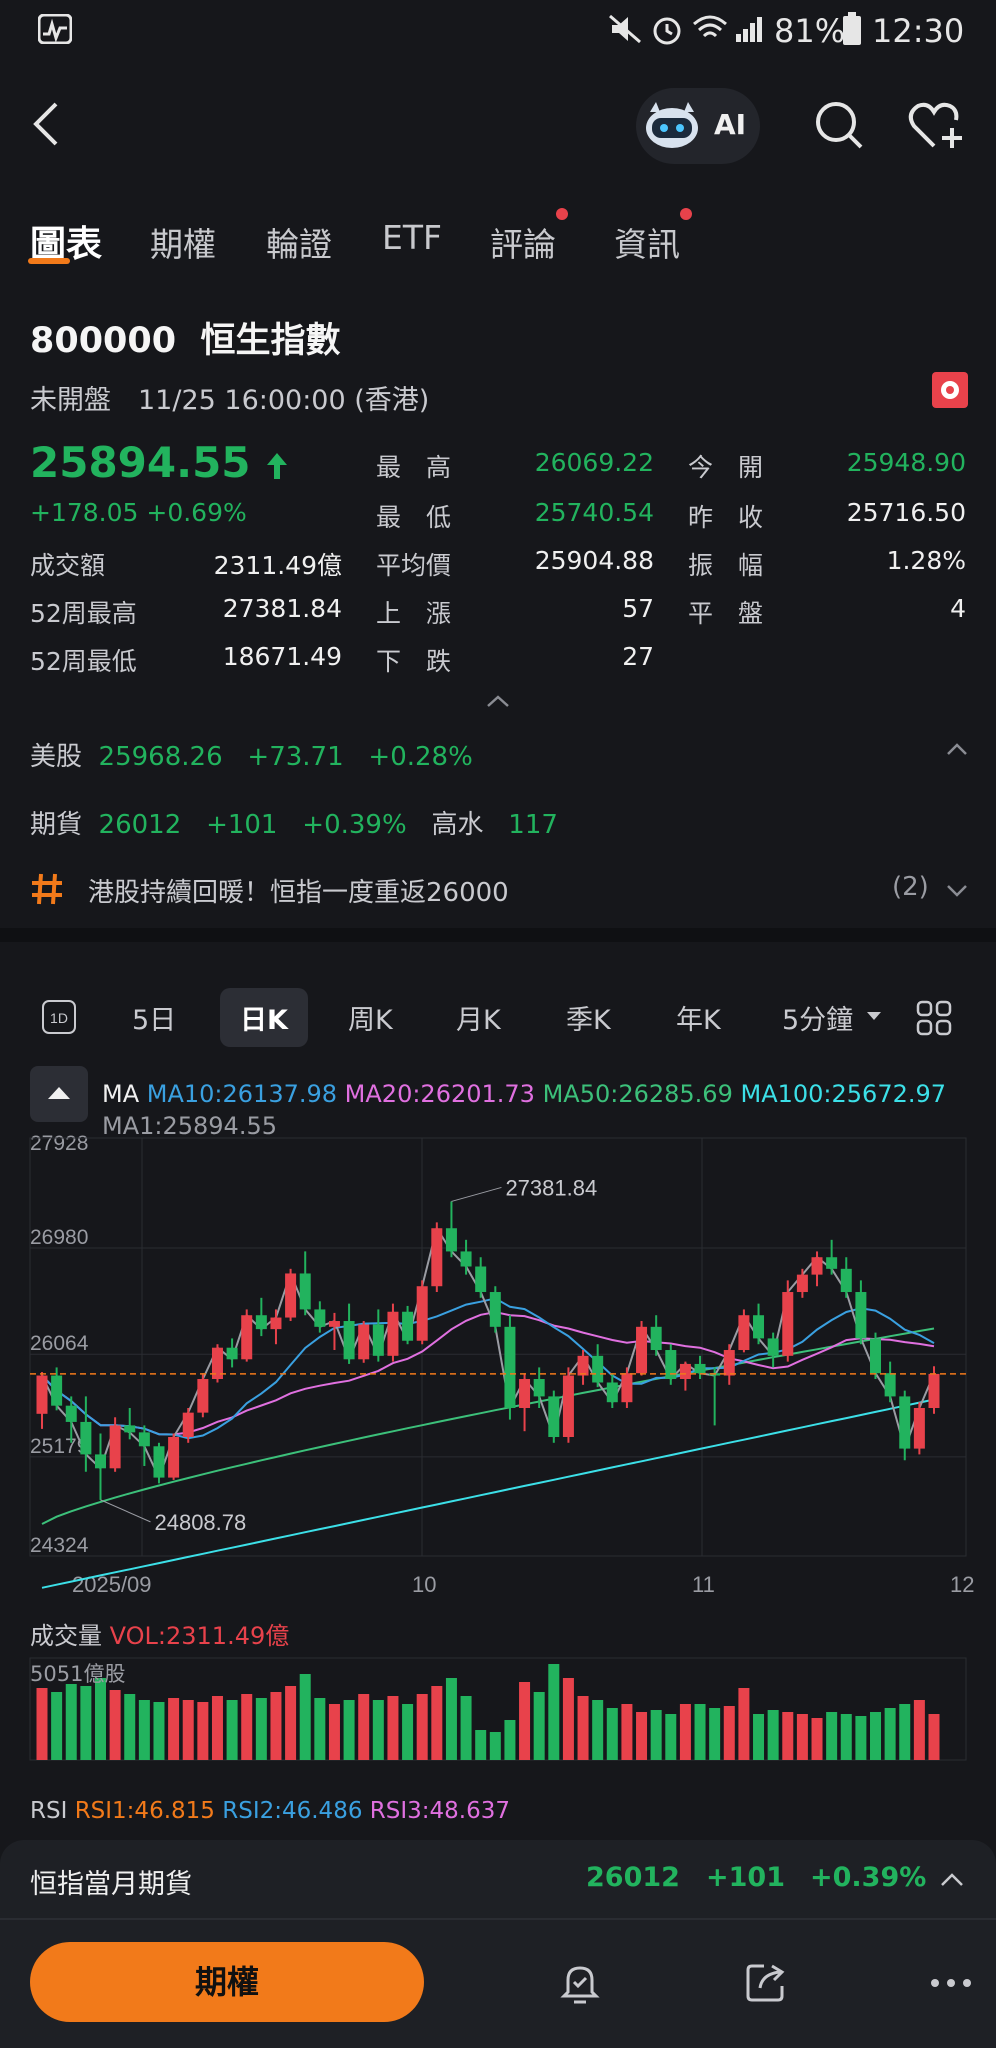 This screenshot has width=996, height=2048. I want to click on period-yearly: 年K, so click(698, 1017).